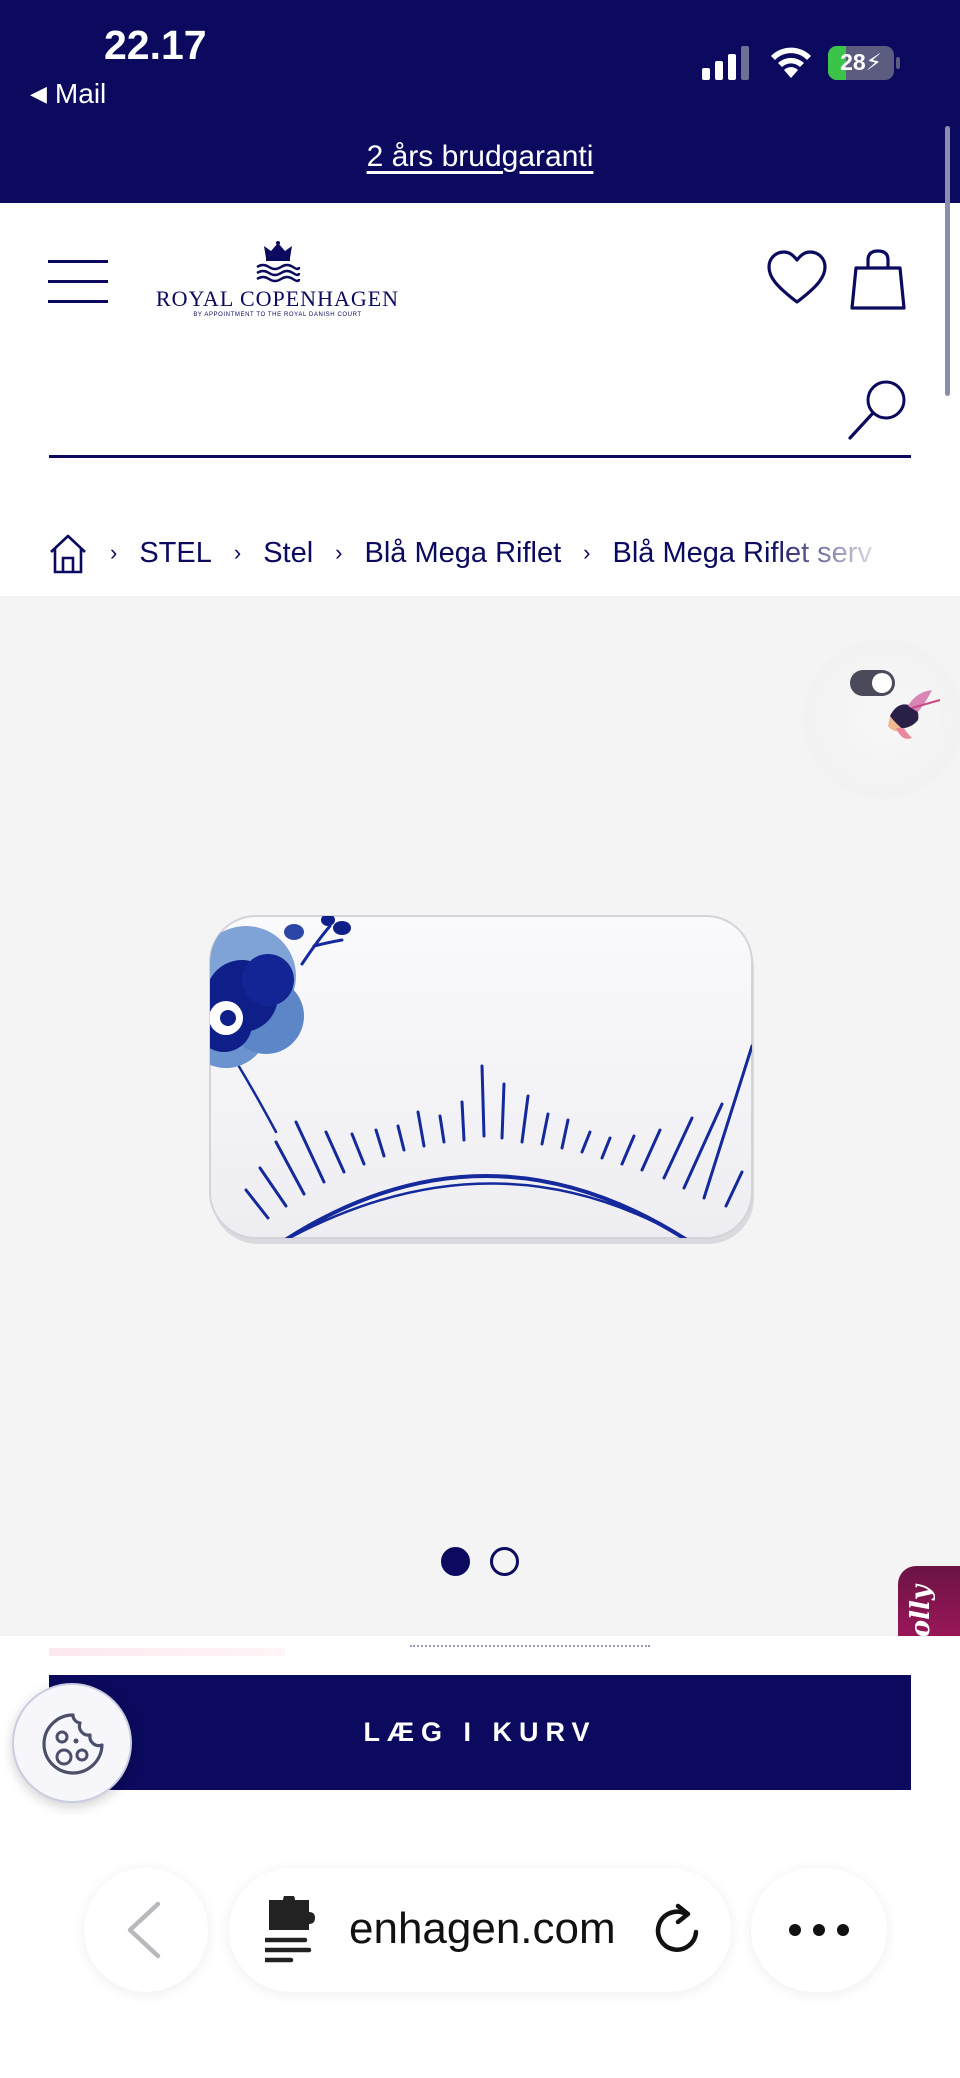 Image resolution: width=960 pixels, height=2078 pixels. I want to click on status-time: 22.17, so click(155, 45).